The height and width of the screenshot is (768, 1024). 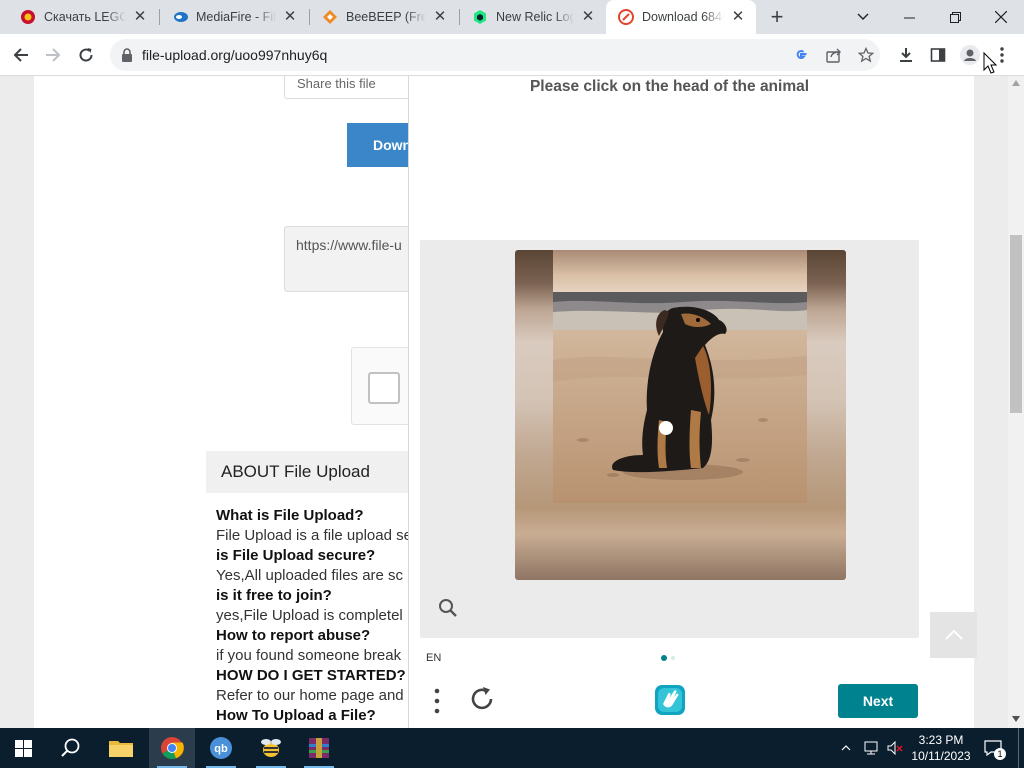 I want to click on tab-title: Download 684C, so click(x=683, y=17).